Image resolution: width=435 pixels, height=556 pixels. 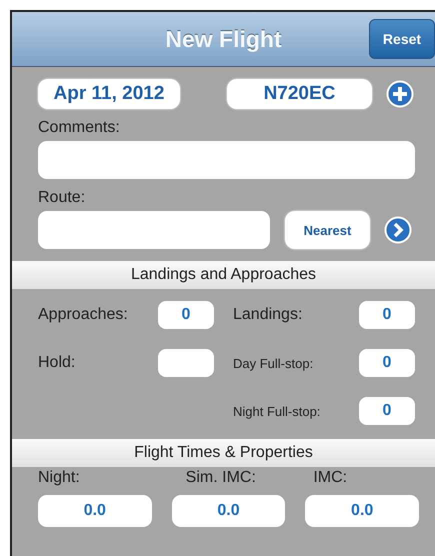 What do you see at coordinates (327, 230) in the screenshot?
I see `nearest-button: Nearest` at bounding box center [327, 230].